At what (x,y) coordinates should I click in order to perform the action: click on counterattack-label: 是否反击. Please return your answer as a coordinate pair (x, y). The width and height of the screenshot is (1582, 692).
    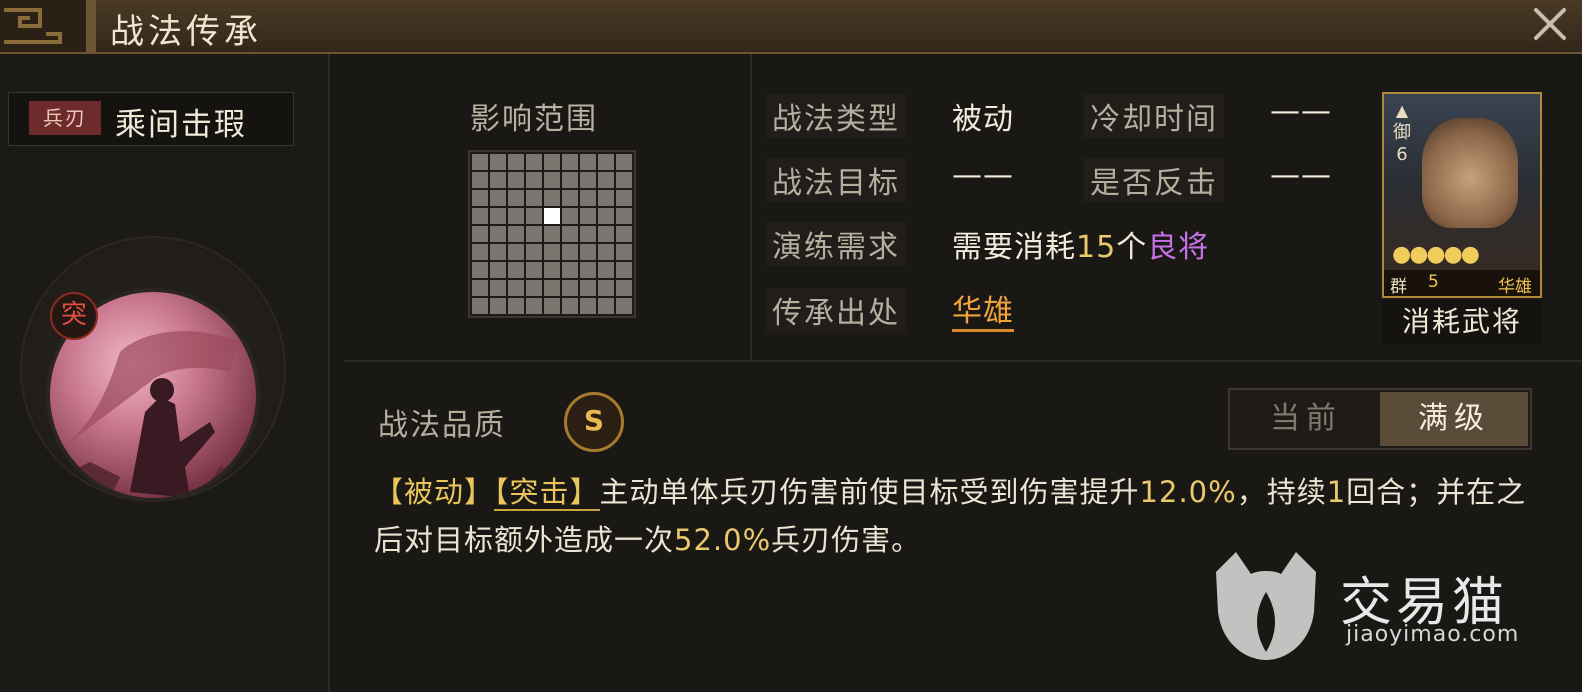
    Looking at the image, I should click on (1154, 180).